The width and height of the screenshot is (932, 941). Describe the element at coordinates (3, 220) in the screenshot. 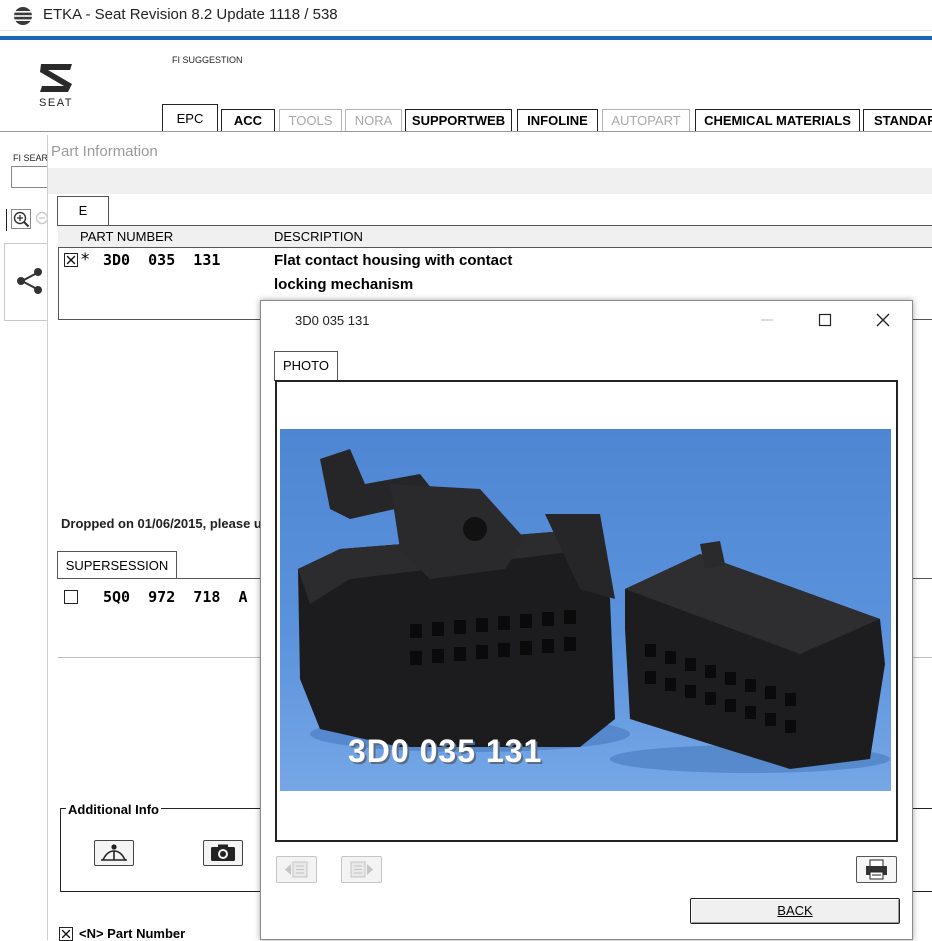

I see `left-scroll-edge` at that location.